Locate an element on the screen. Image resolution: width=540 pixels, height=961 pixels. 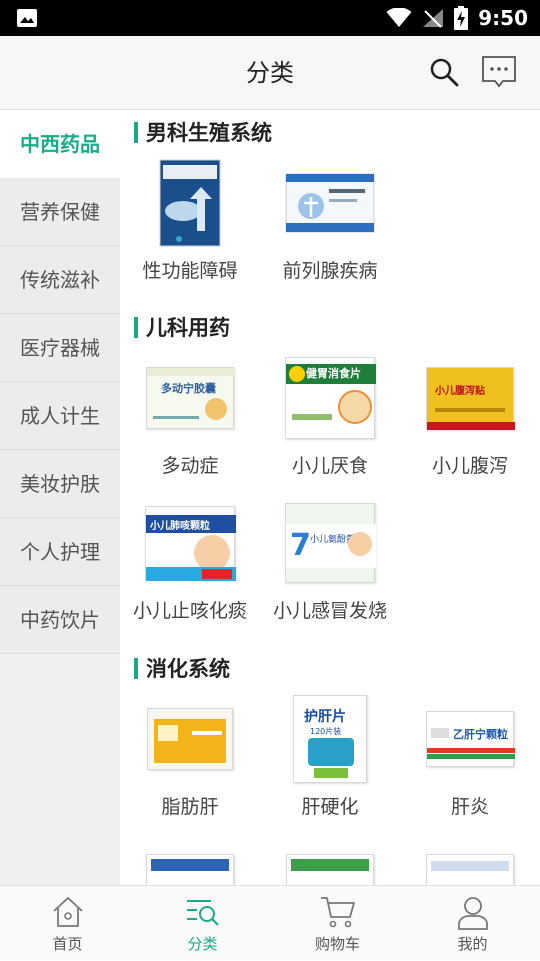
sidebar-item-nutrition: 营养保健 is located at coordinates (60, 212).